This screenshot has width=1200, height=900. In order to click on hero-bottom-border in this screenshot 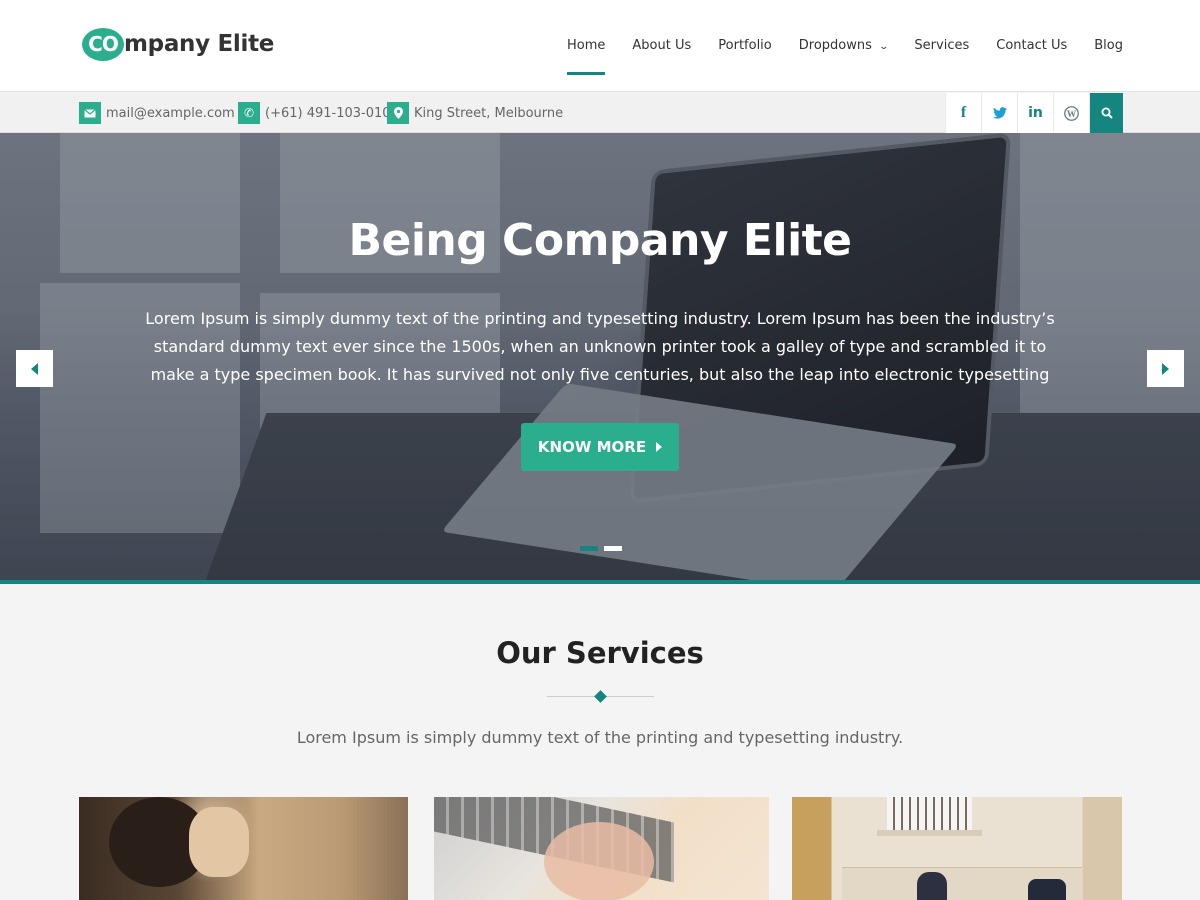, I will do `click(600, 582)`.